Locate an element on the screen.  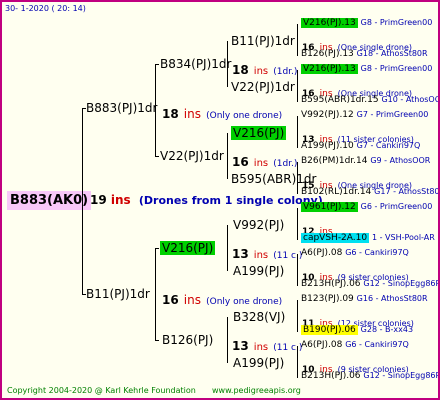
gen2-3-name: B126(PJ) is located at coordinates (188, 340).